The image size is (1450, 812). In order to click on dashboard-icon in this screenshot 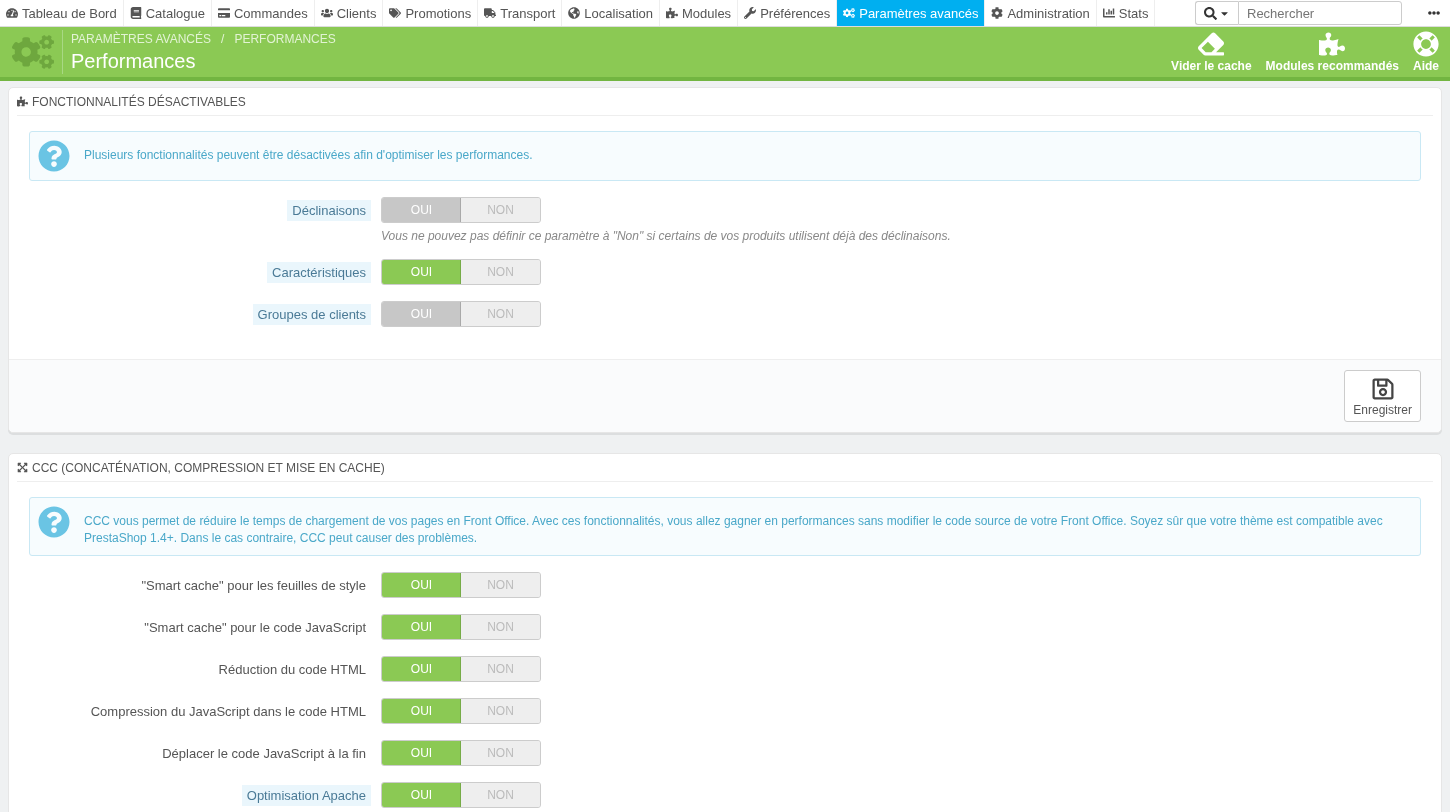, I will do `click(12, 13)`.